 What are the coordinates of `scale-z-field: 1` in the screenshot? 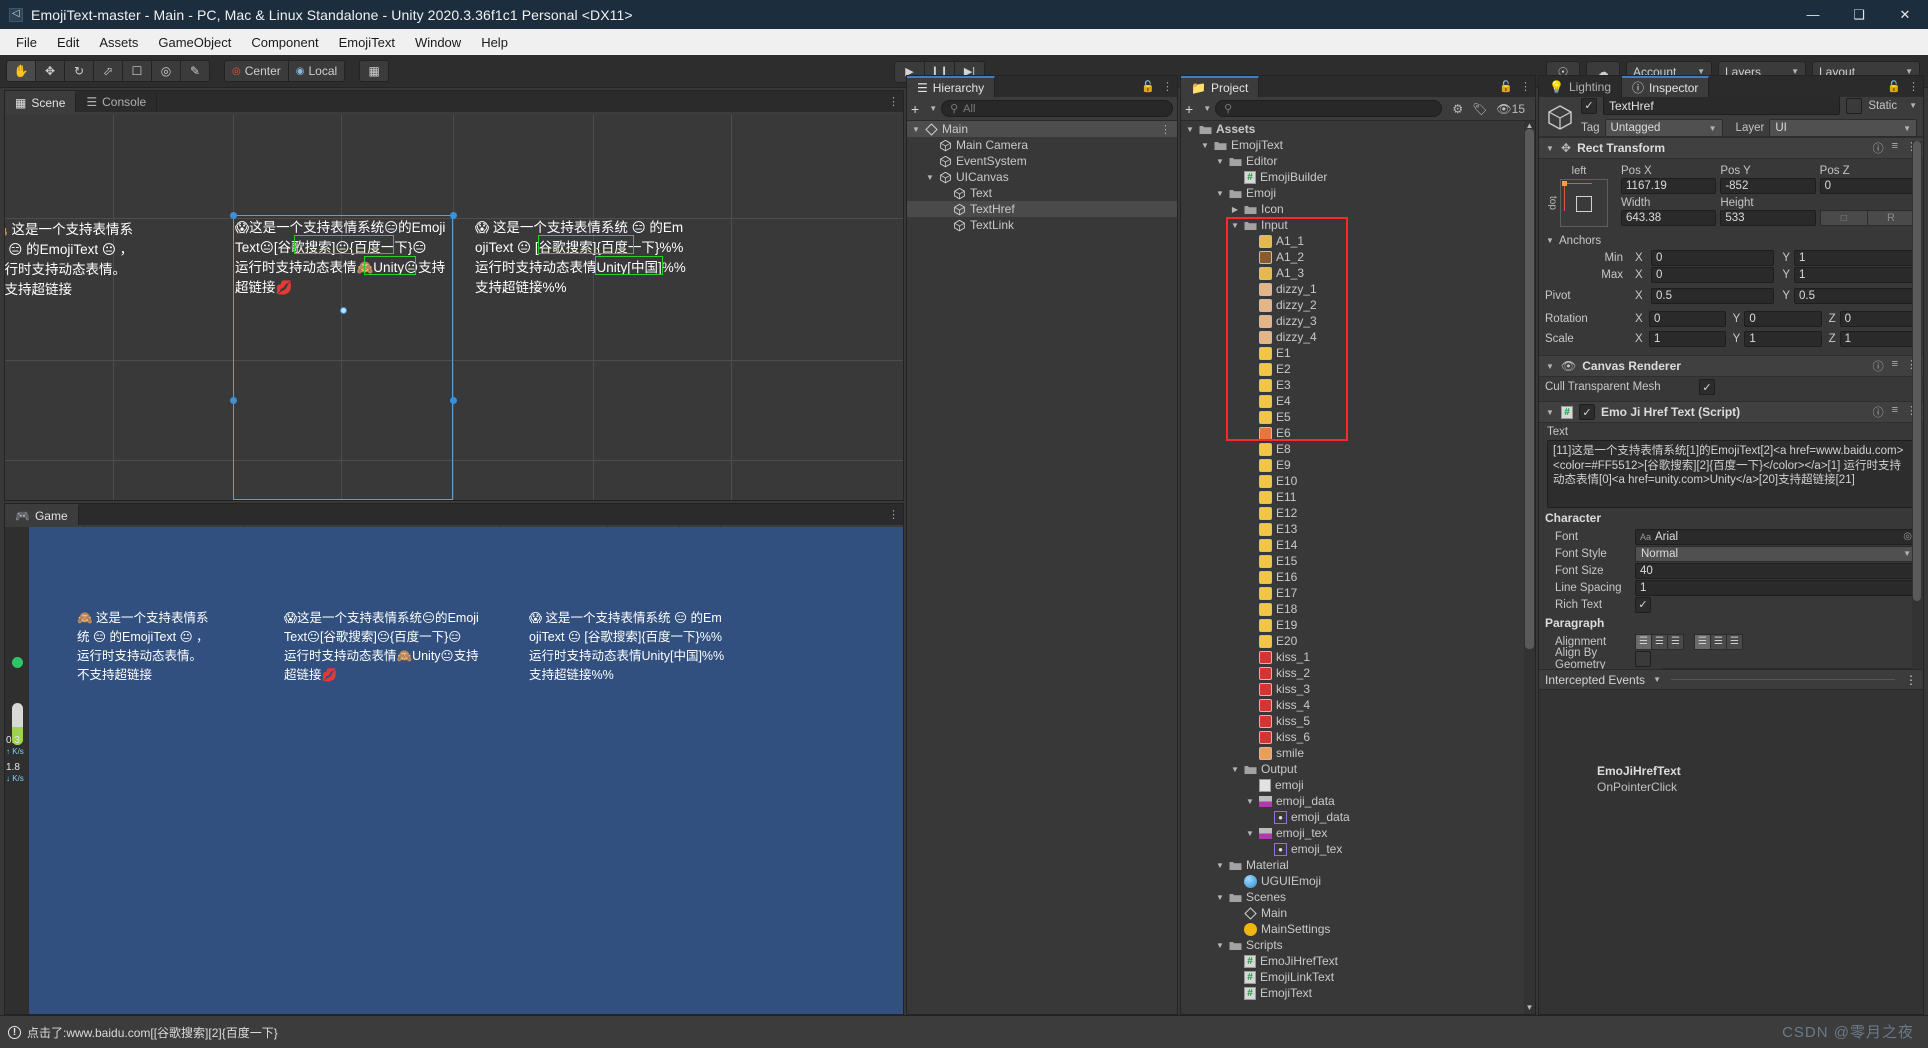 It's located at (1878, 338).